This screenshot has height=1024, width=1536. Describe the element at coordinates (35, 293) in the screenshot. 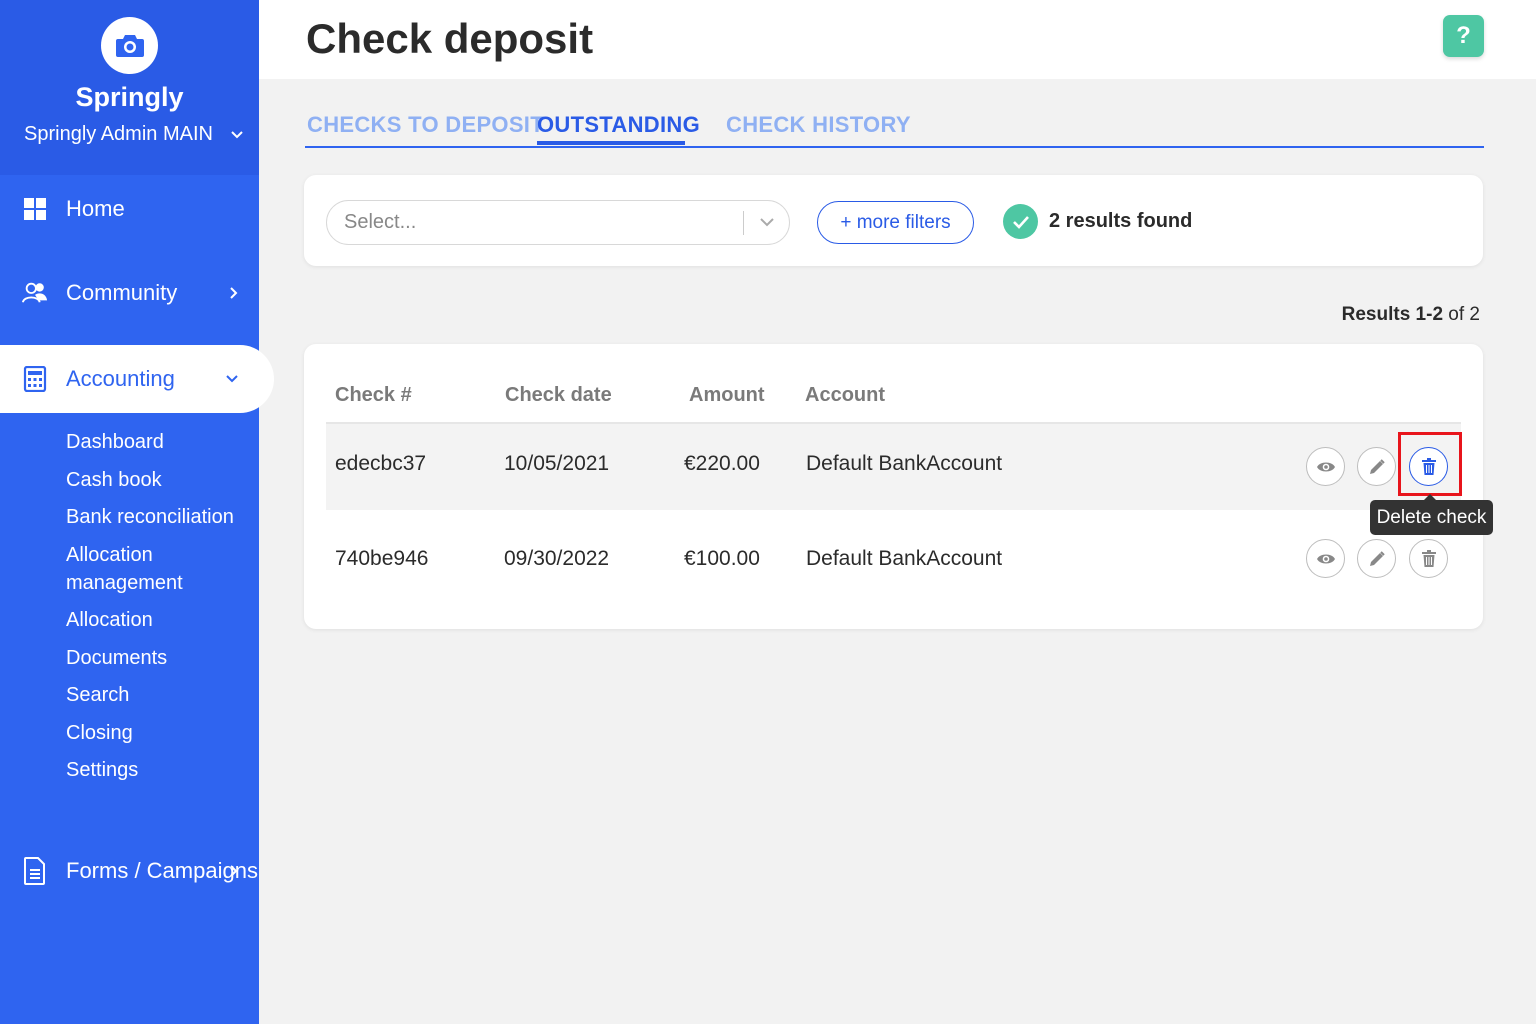

I see `users-icon` at that location.